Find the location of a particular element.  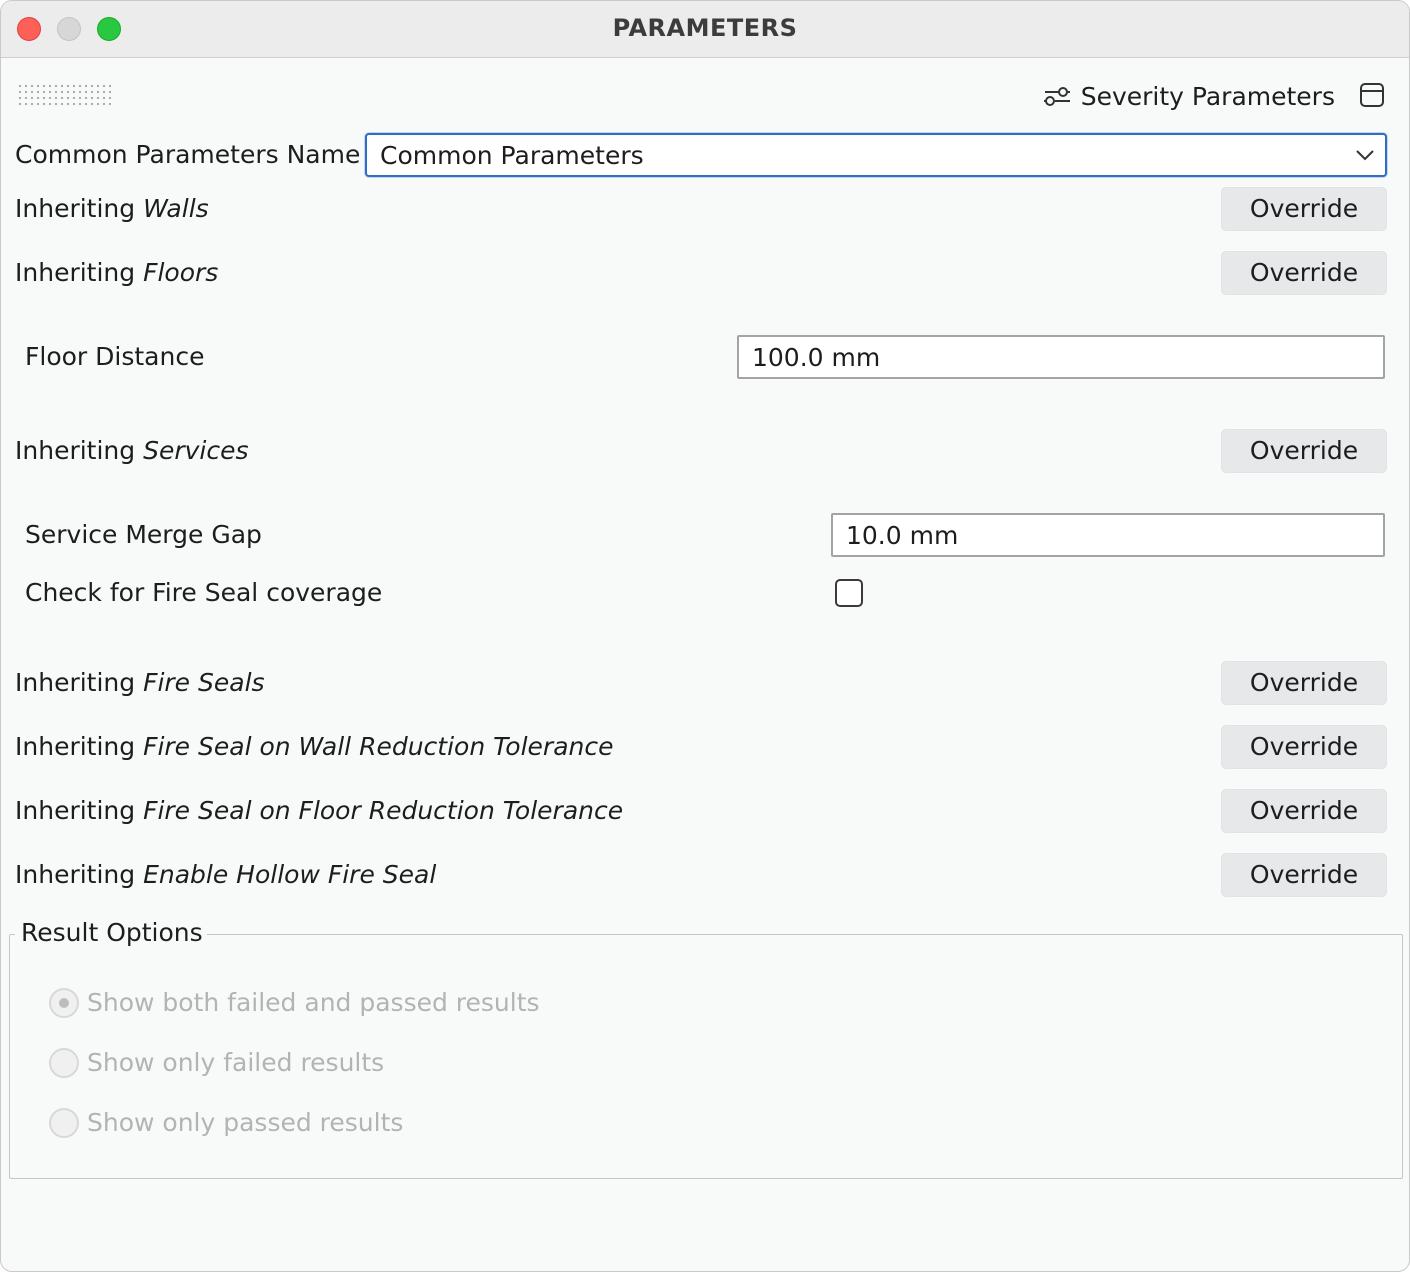

floor-tolerance-name: Fire Seal on Floor Reduction Tolerance is located at coordinates (383, 810).